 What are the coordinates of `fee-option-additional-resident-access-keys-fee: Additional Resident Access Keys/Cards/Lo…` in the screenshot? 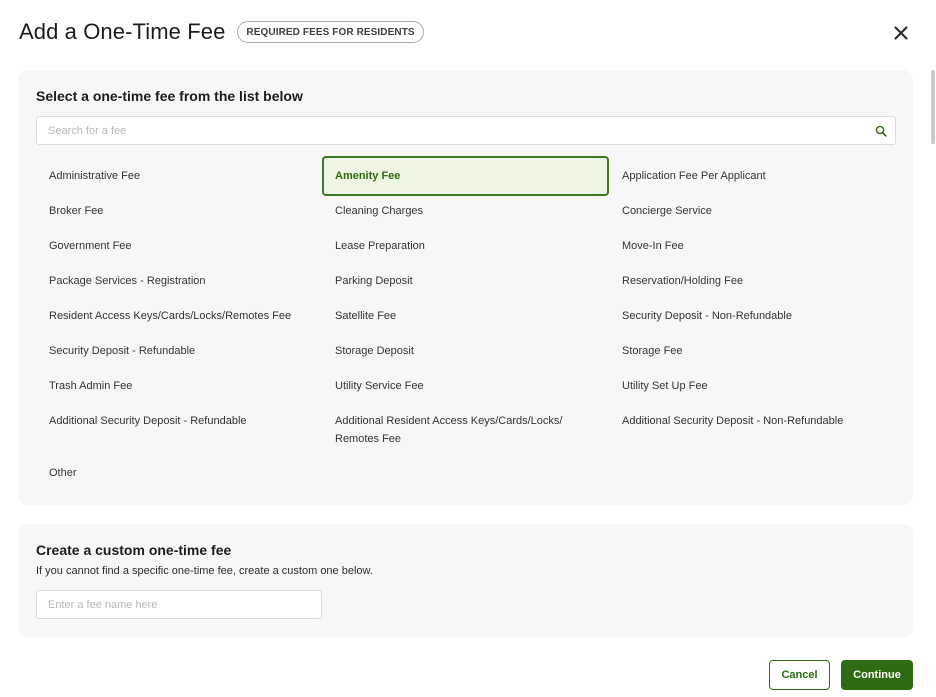 It's located at (465, 430).